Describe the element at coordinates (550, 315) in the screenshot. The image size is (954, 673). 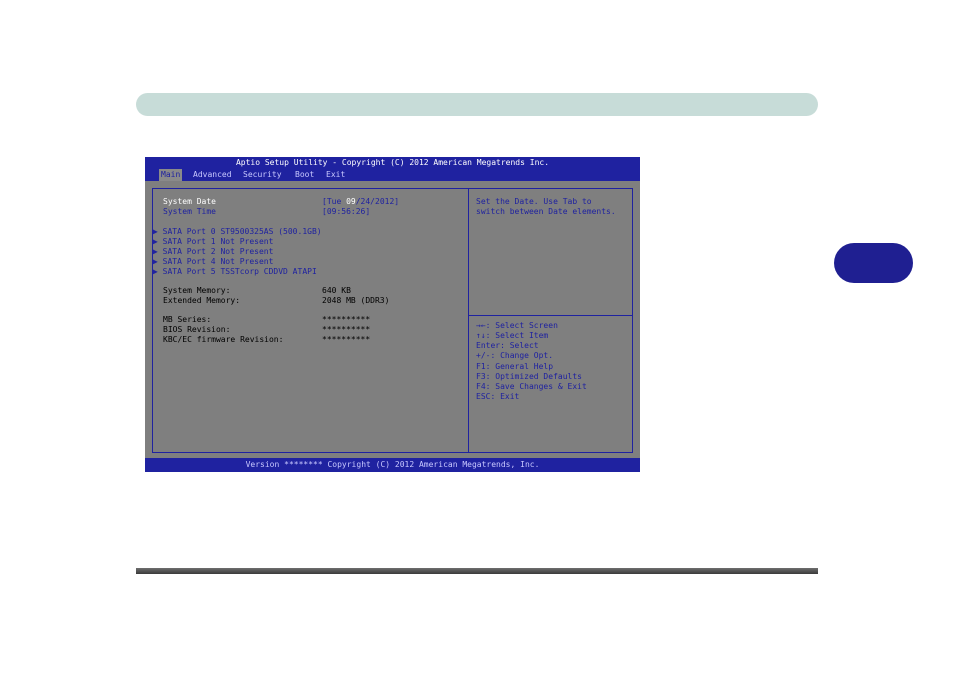
I see `panel-divider-horizontal` at that location.